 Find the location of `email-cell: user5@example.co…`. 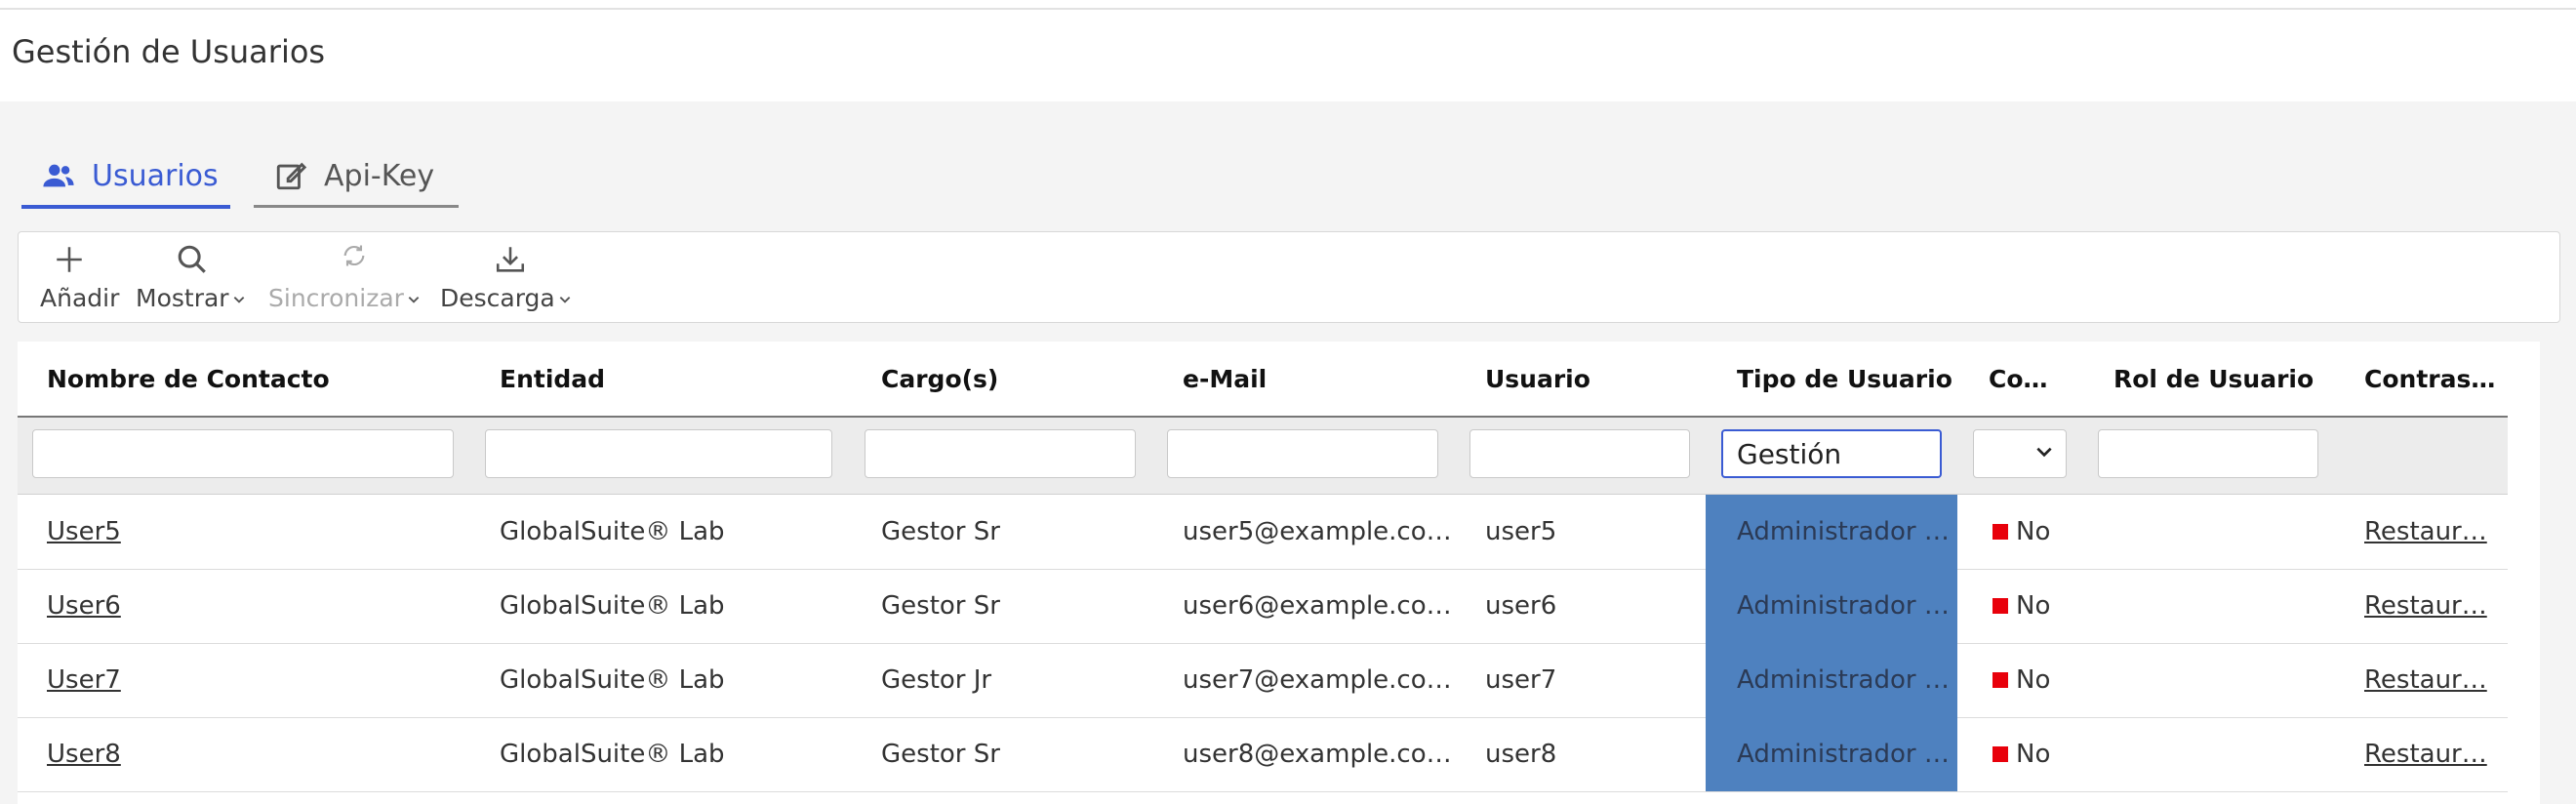

email-cell: user5@example.co… is located at coordinates (1317, 531).